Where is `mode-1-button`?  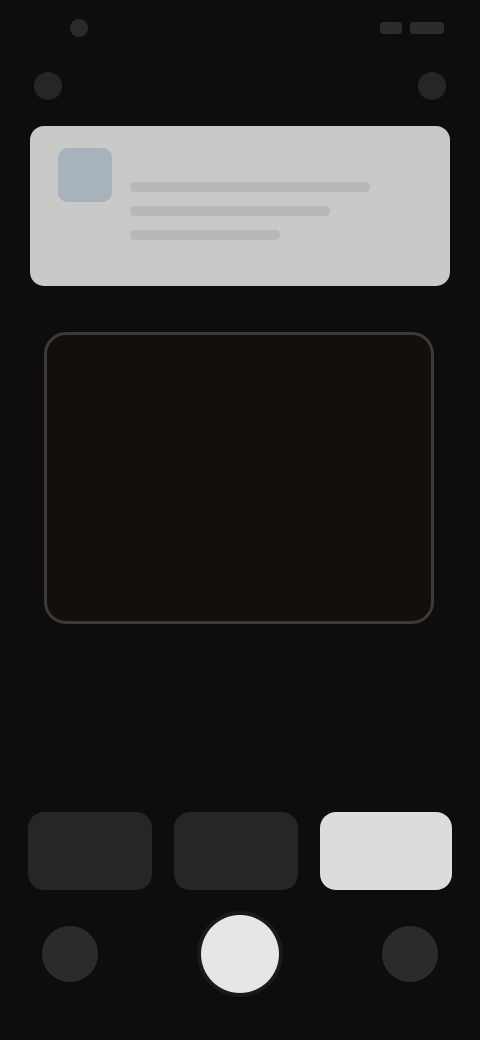 mode-1-button is located at coordinates (90, 851).